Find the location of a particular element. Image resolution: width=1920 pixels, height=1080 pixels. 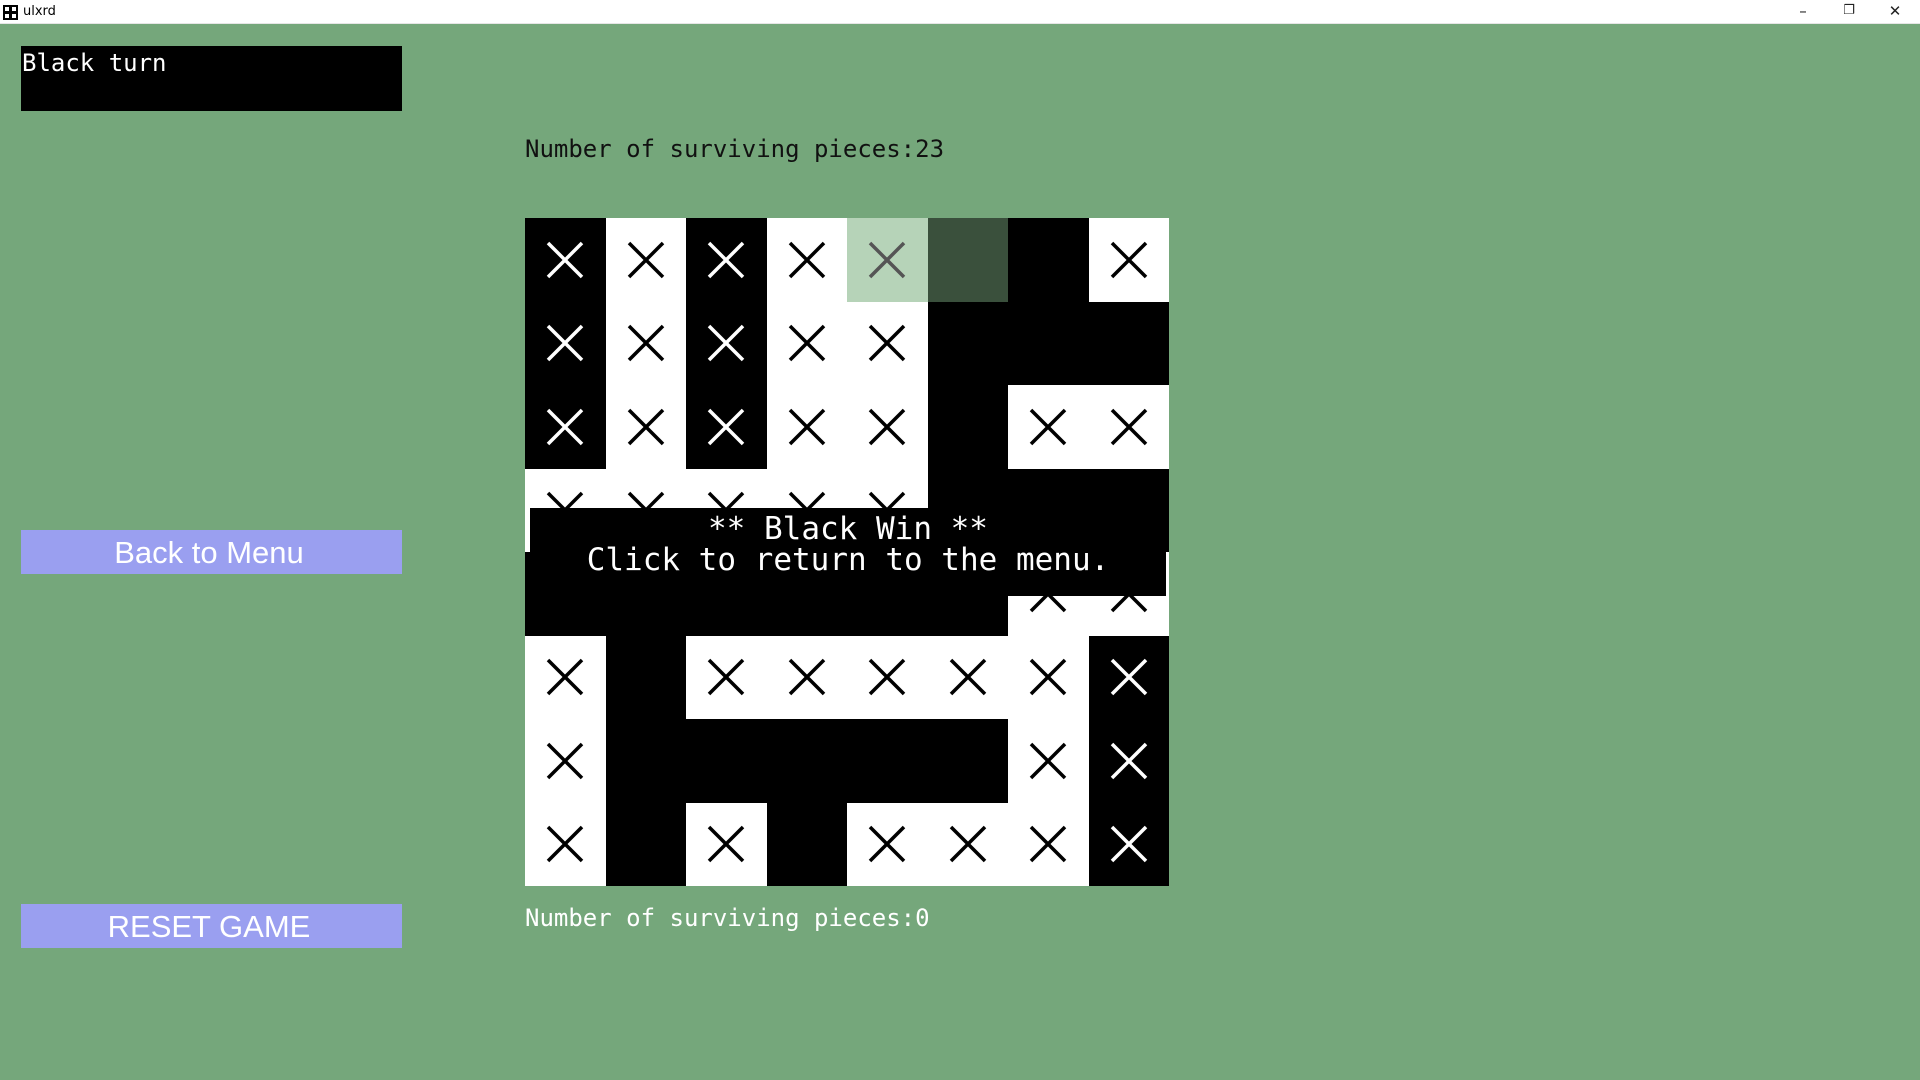

turn-indicator: Black turn is located at coordinates (211, 78).